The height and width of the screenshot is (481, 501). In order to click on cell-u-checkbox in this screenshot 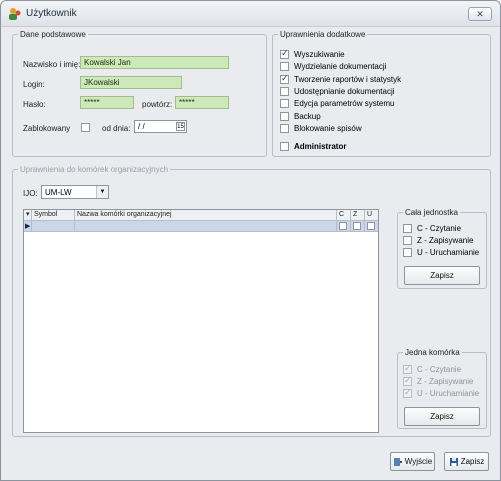, I will do `click(371, 226)`.